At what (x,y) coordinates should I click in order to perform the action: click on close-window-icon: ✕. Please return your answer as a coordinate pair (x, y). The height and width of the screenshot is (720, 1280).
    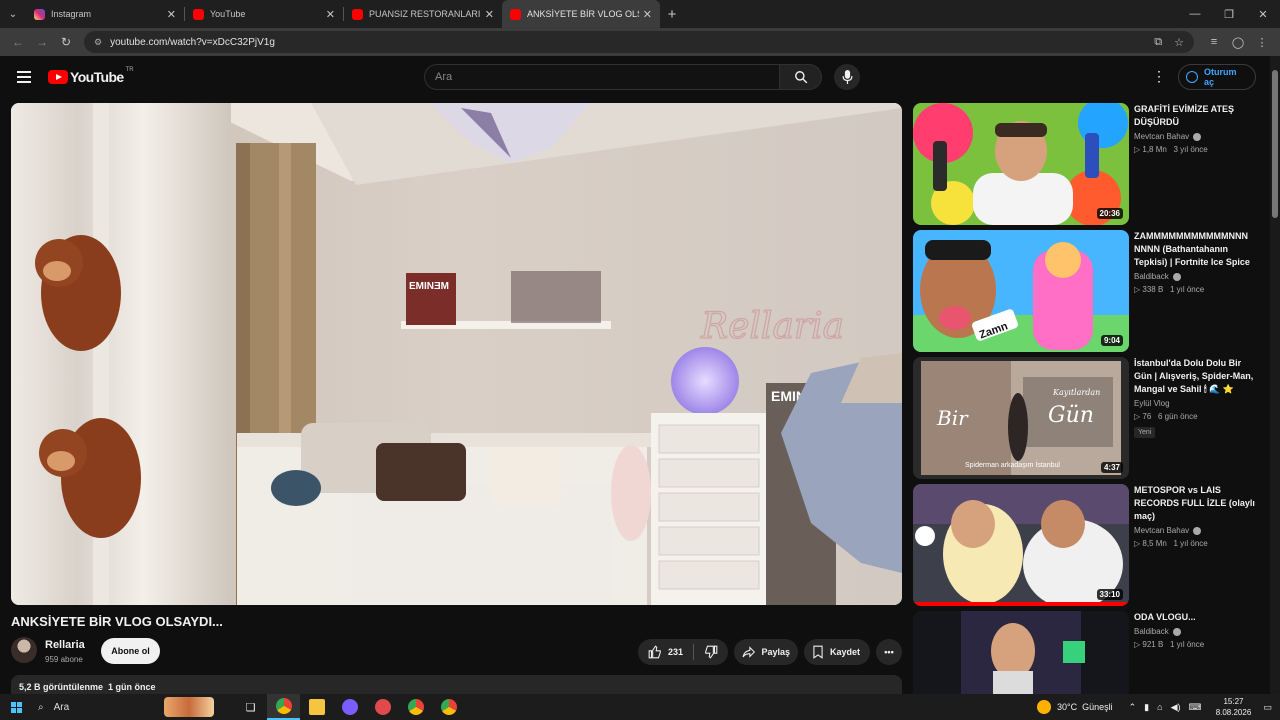
    Looking at the image, I should click on (1263, 14).